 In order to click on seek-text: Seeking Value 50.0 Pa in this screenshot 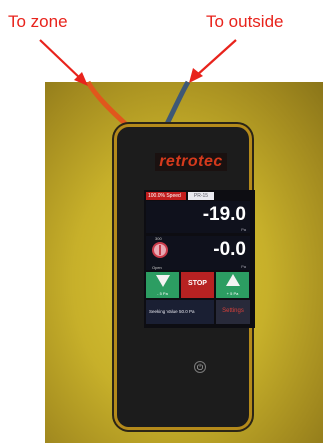, I will do `click(172, 311)`.